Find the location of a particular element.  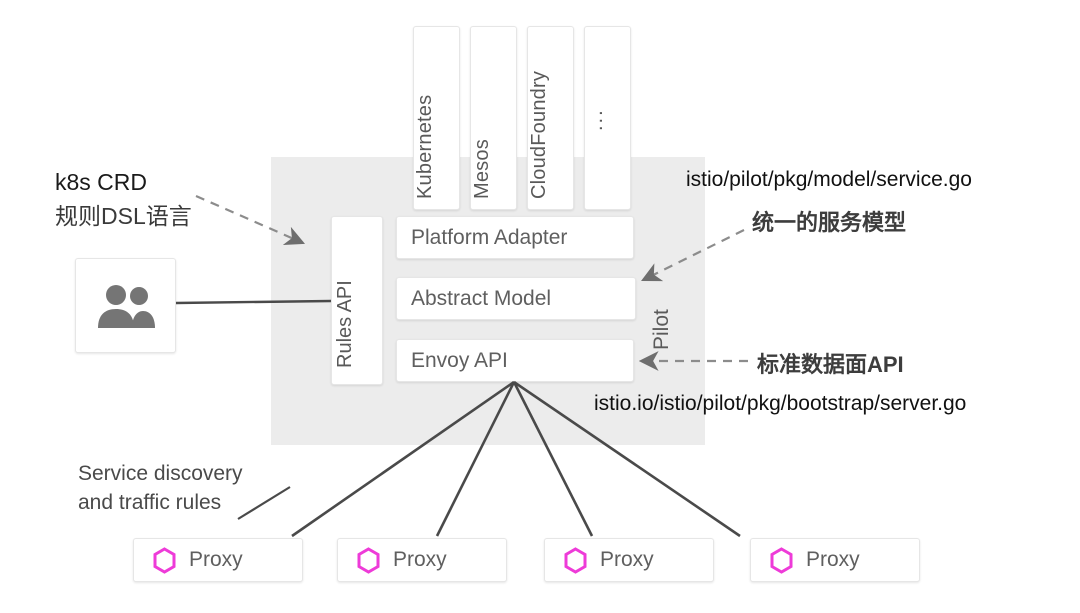

abstract-model-label: Abstract Model is located at coordinates (481, 298).